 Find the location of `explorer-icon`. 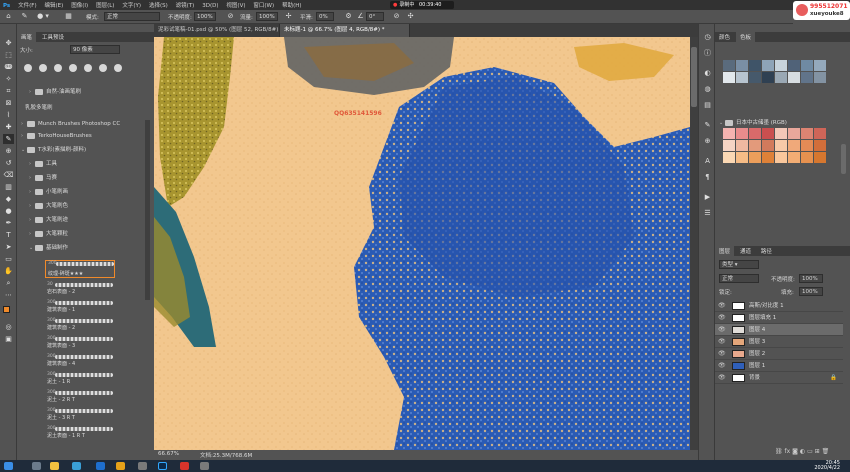

explorer-icon is located at coordinates (54, 466).